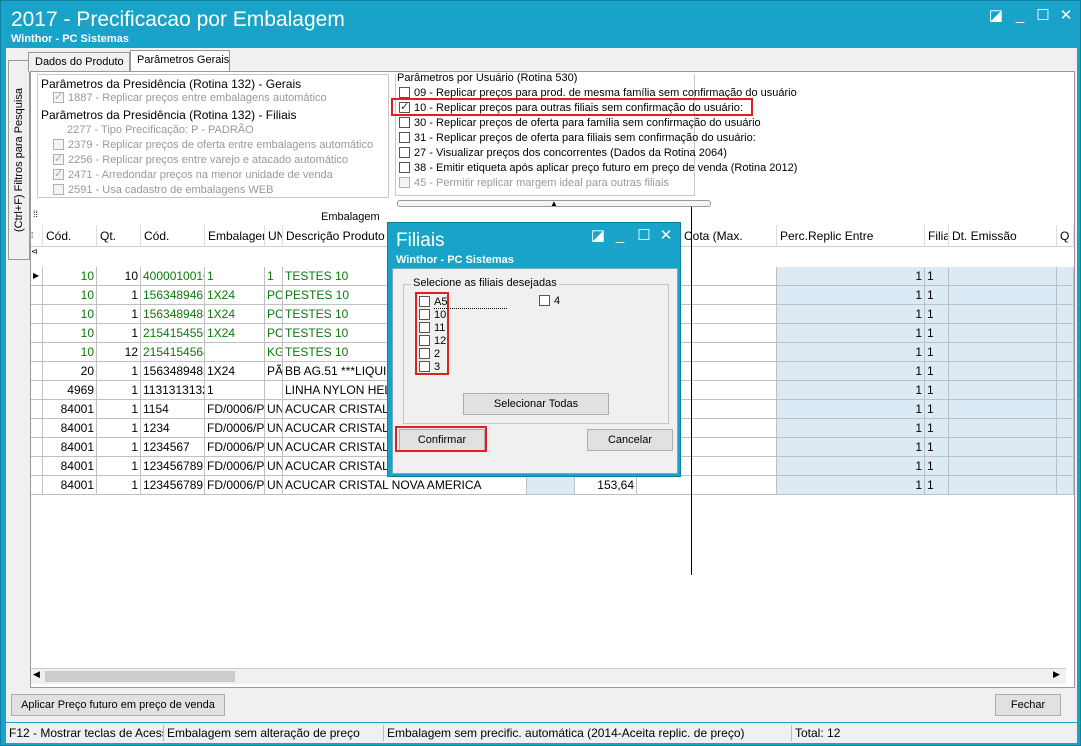 The image size is (1081, 746). What do you see at coordinates (37, 236) in the screenshot?
I see `header-menu-icon: ⁞` at bounding box center [37, 236].